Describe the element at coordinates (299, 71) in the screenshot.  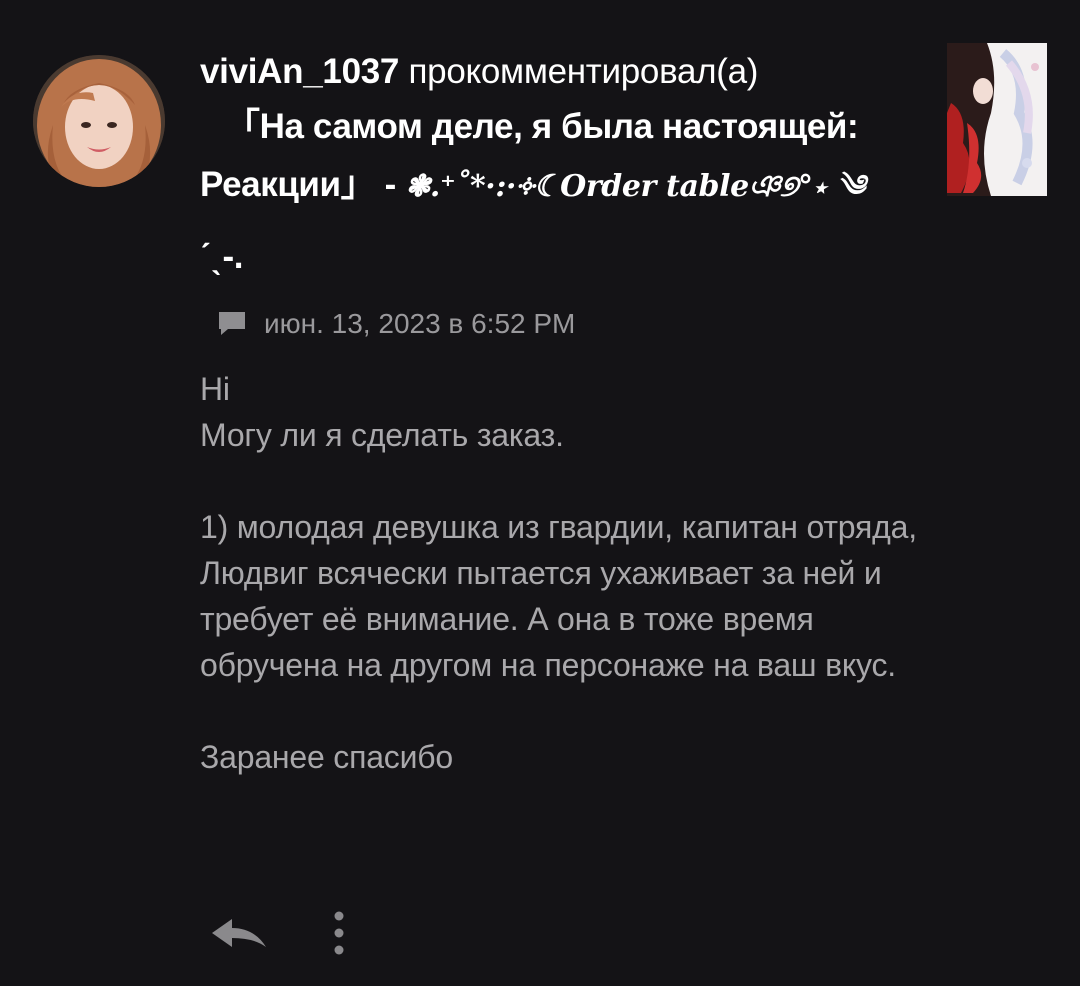
I see `username-link: viviAn_1037` at that location.